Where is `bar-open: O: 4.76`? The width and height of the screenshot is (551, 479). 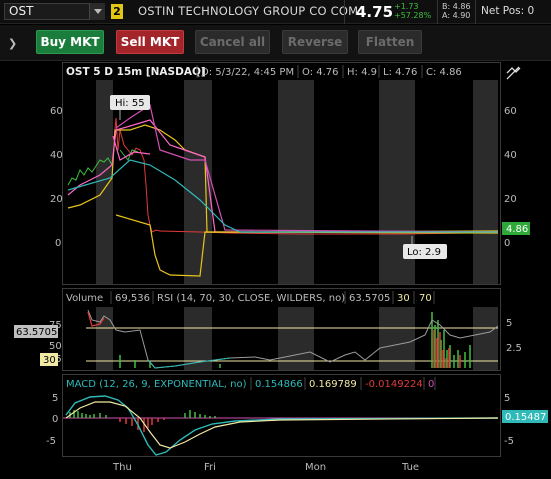 bar-open: O: 4.76 is located at coordinates (320, 72).